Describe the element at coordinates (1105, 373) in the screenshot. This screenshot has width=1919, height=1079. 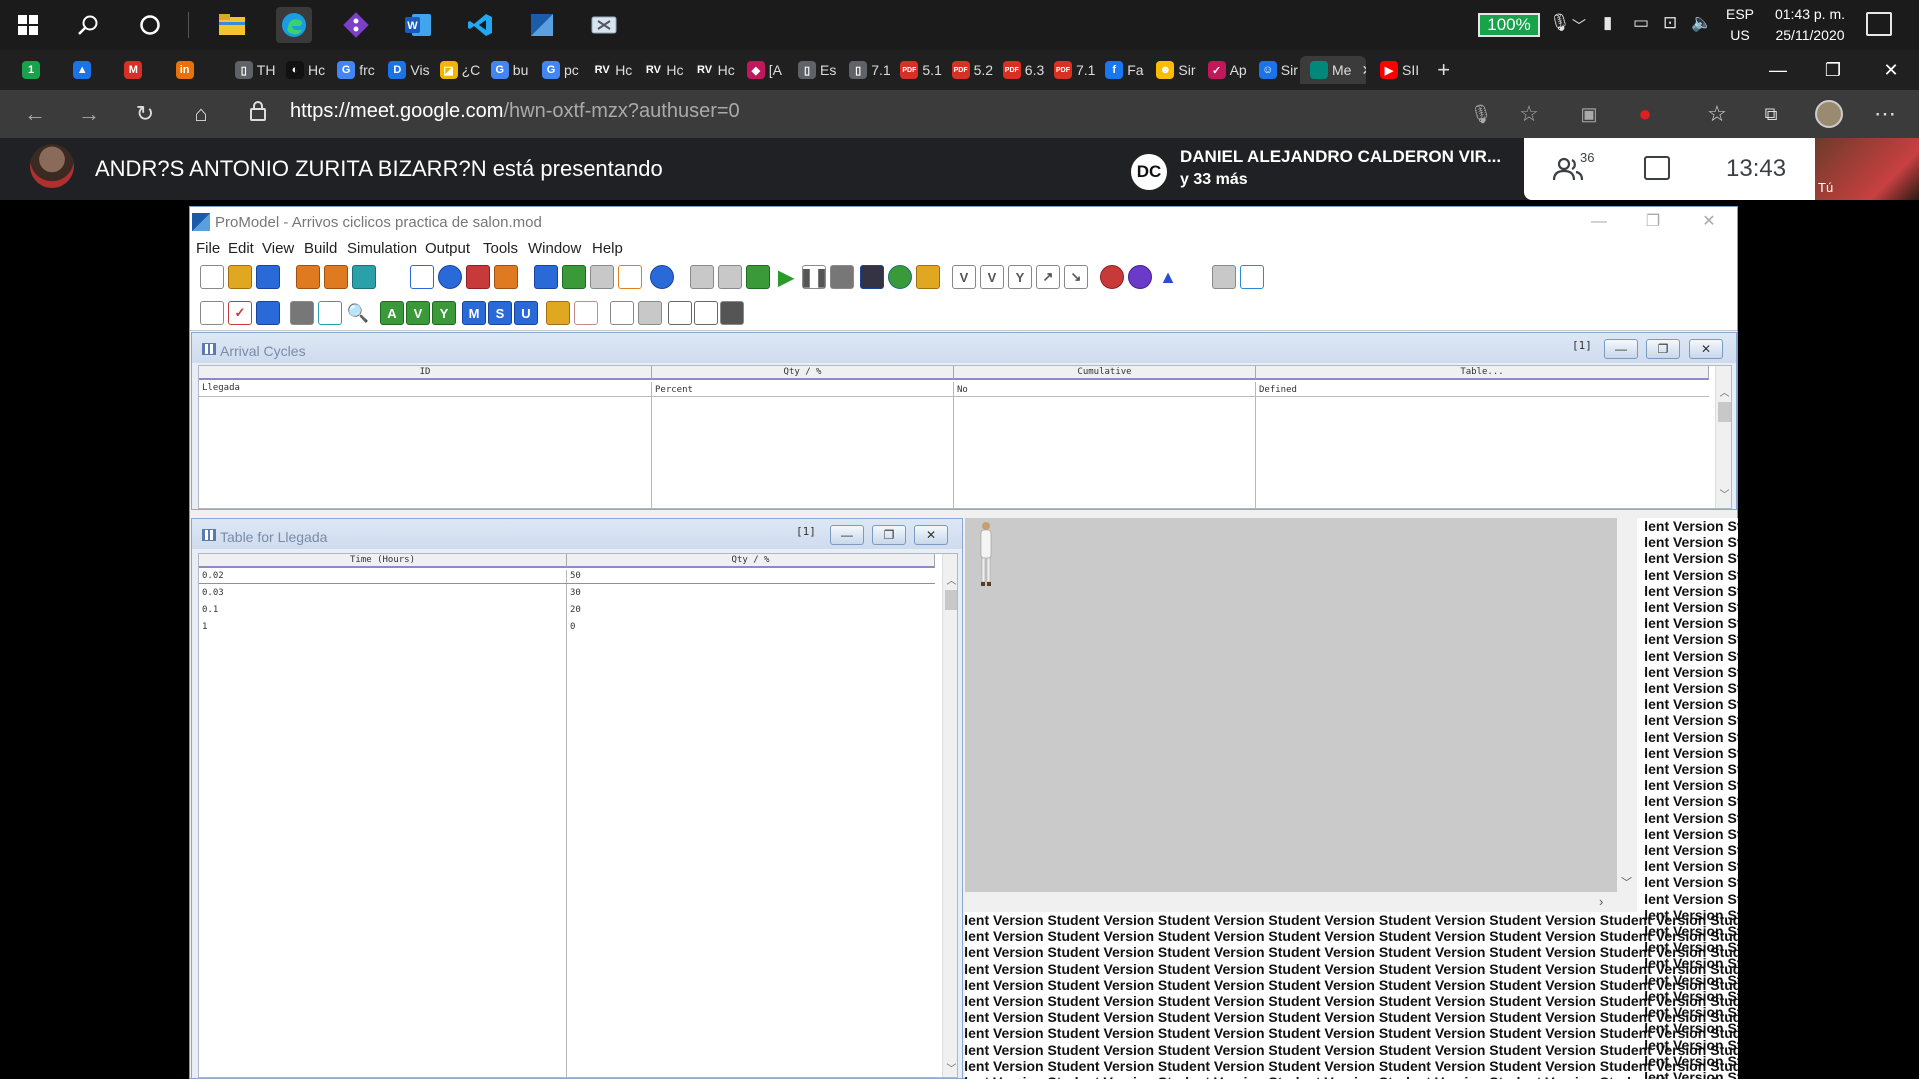
I see `column-header-cumulative: Cumulative` at that location.